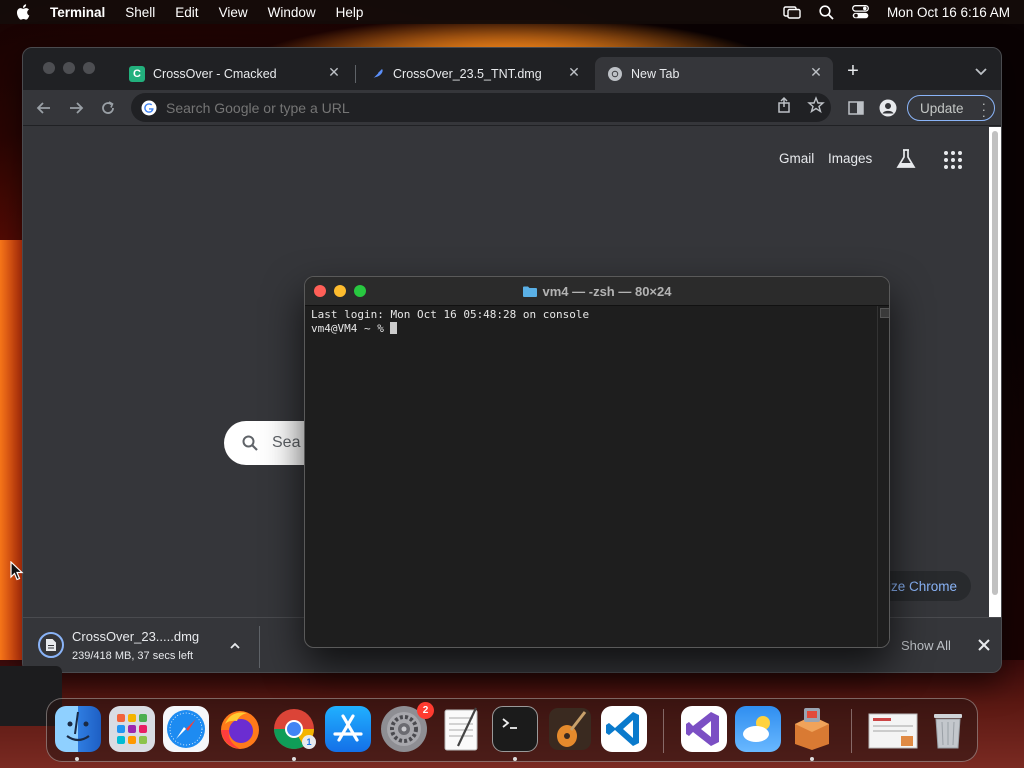  Describe the element at coordinates (515, 729) in the screenshot. I see `terminal-icon` at that location.